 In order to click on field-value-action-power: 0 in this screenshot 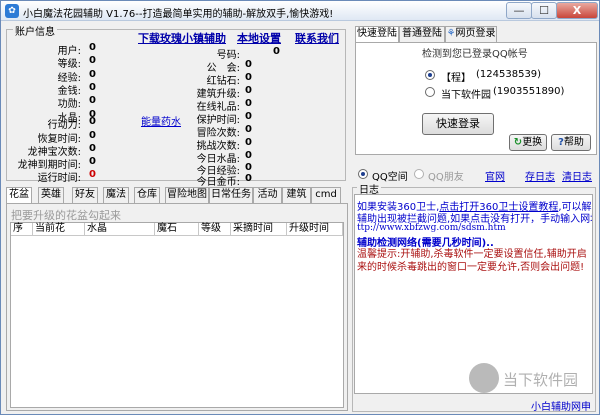, I will do `click(92, 121)`.